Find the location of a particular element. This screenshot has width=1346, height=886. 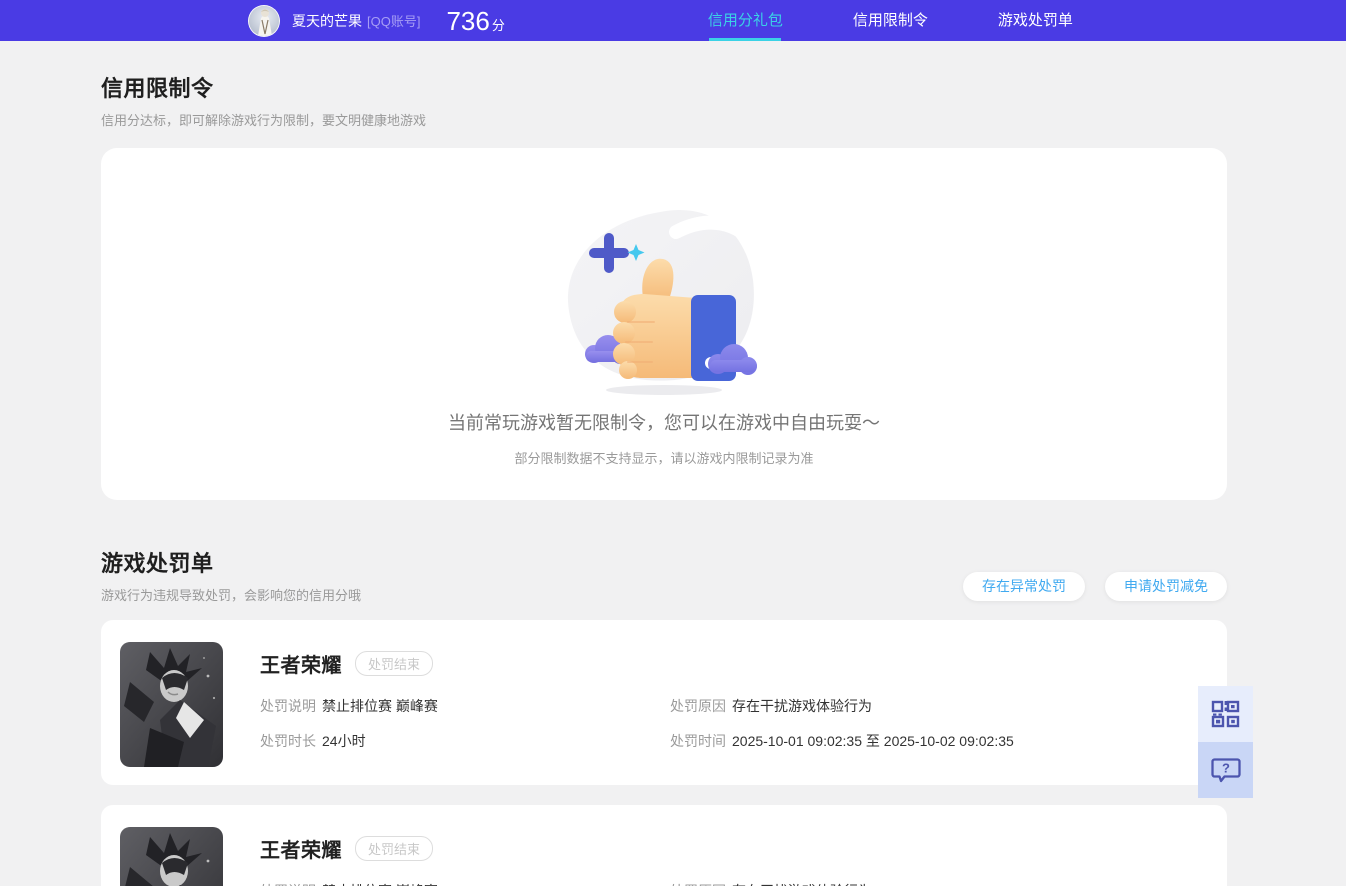

thumbs-up-illustration is located at coordinates (664, 300).